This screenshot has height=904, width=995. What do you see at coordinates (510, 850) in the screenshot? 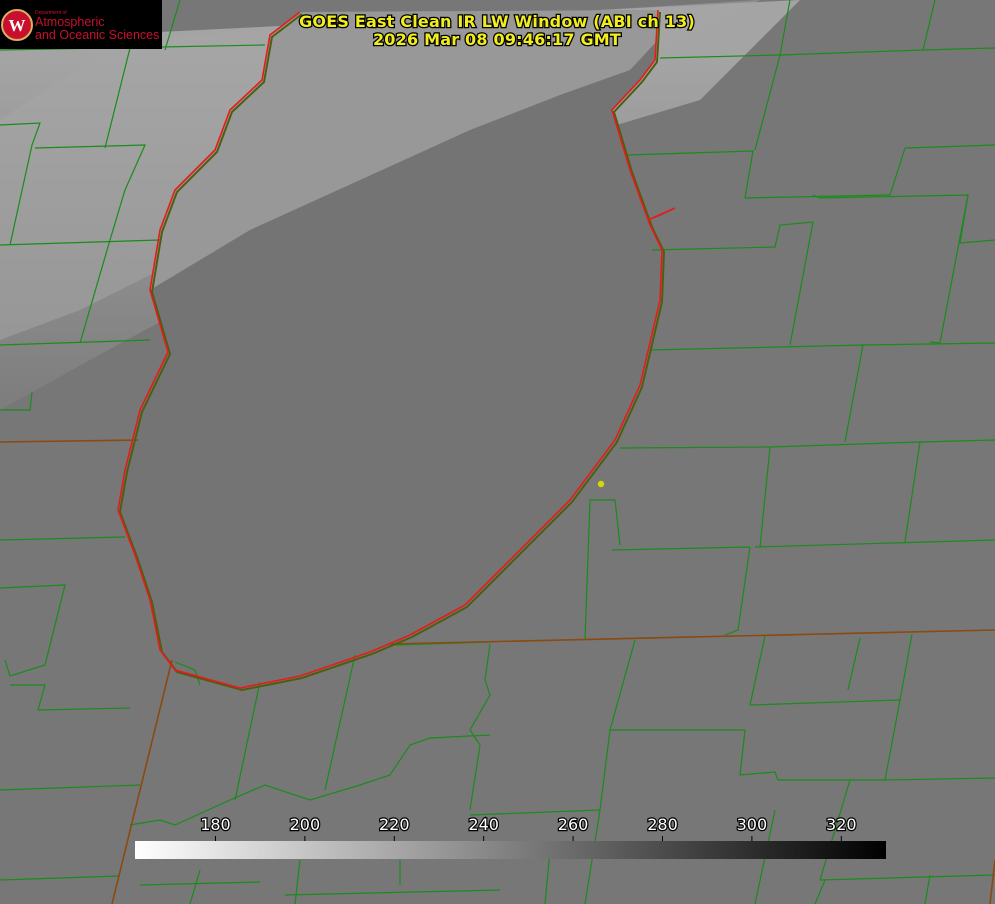
I see `colorbar-gradient` at bounding box center [510, 850].